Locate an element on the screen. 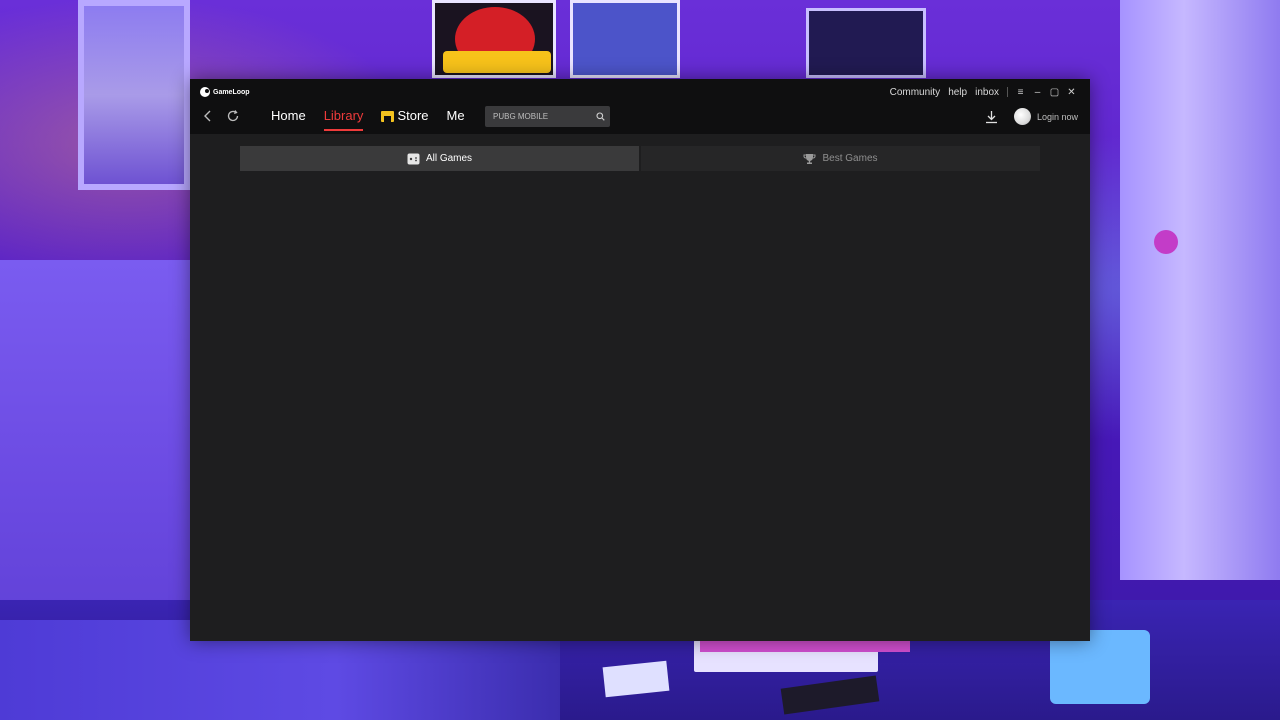  nav-library: Library is located at coordinates (343, 118).